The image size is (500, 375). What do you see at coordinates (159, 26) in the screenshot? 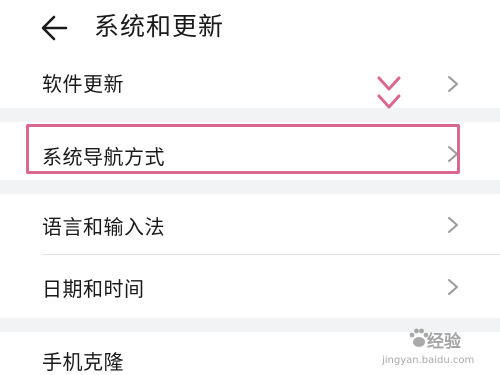
I see `page-title: 系统和更新` at bounding box center [159, 26].